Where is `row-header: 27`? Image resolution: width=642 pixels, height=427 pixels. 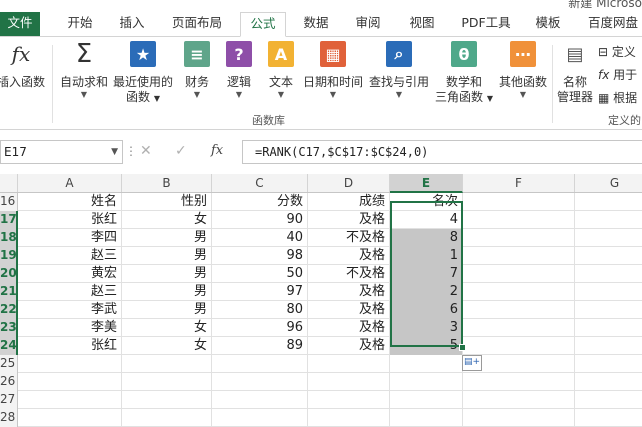
row-header: 27 is located at coordinates (9, 400).